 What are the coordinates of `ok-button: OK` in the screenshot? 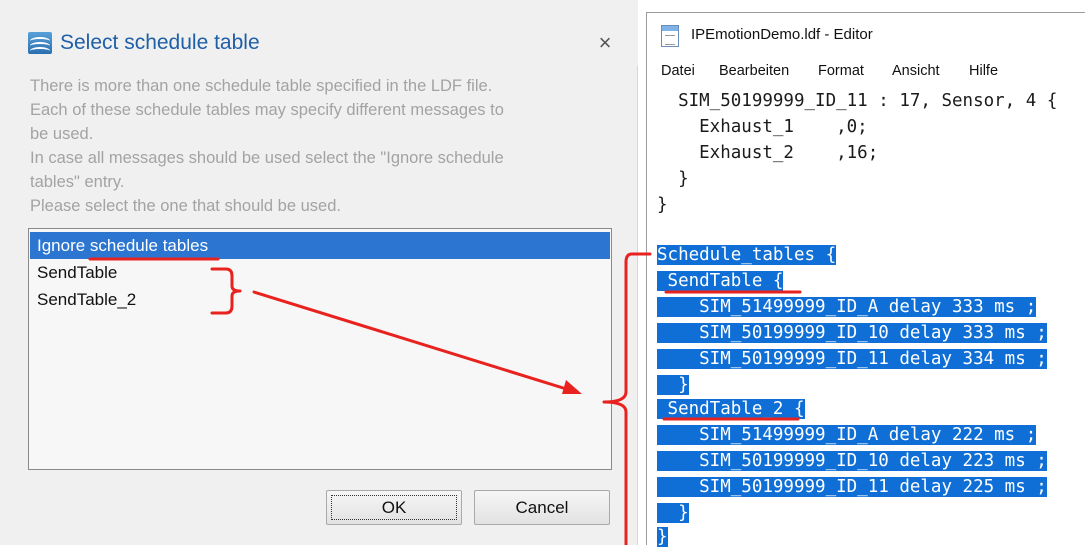 It's located at (394, 507).